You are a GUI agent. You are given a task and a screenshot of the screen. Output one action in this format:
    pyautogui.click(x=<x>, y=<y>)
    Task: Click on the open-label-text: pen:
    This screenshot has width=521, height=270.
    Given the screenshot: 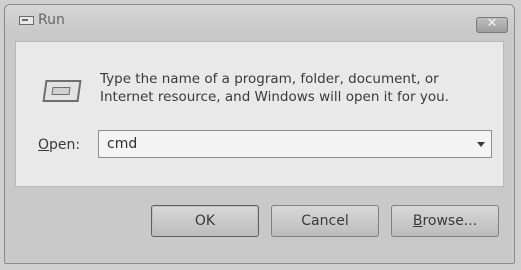 What is the action you would take?
    pyautogui.click(x=65, y=145)
    